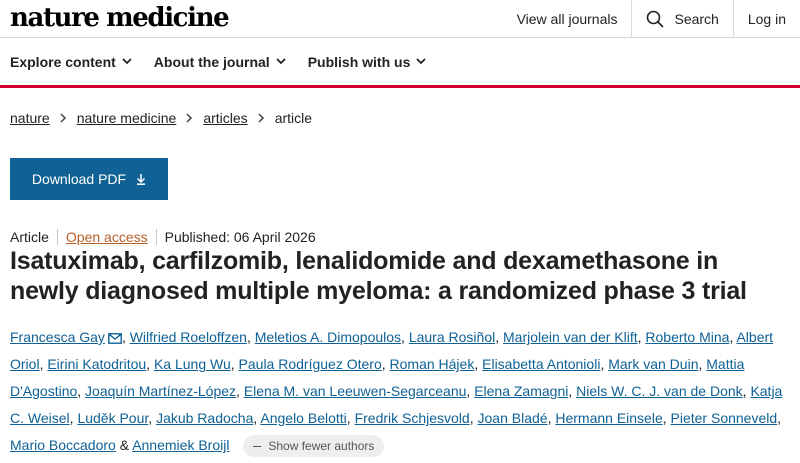  I want to click on author-link: Meletios A. Dimopoulos, so click(328, 337).